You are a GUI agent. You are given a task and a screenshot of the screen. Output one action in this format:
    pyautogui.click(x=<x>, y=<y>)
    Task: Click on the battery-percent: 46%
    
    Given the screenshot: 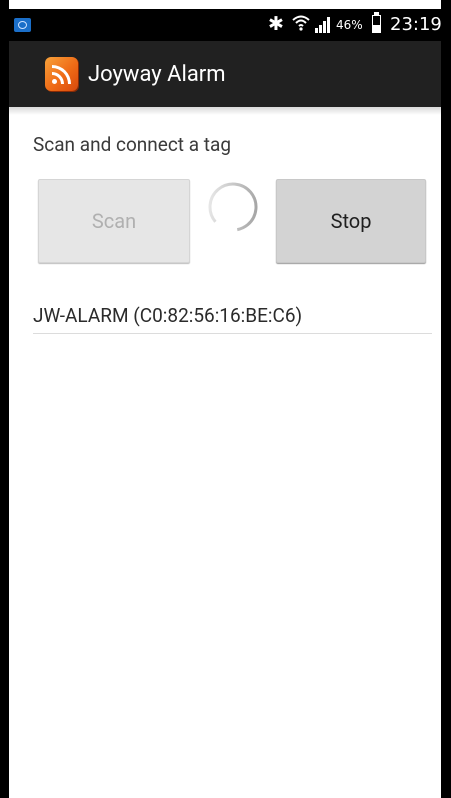 What is the action you would take?
    pyautogui.click(x=349, y=25)
    